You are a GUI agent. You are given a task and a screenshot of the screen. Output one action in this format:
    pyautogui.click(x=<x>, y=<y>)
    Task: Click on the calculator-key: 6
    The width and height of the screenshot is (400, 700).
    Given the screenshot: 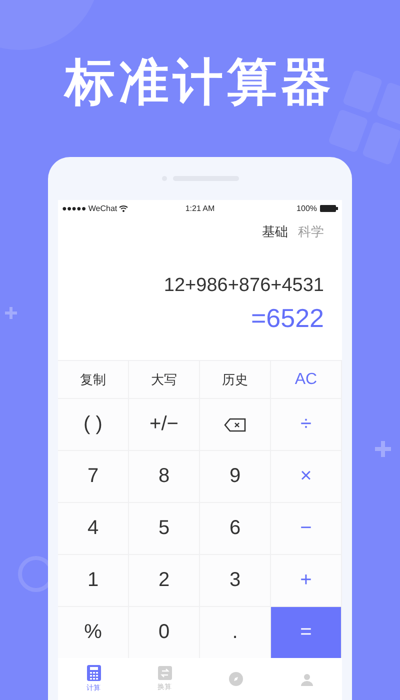 What is the action you would take?
    pyautogui.click(x=235, y=528)
    